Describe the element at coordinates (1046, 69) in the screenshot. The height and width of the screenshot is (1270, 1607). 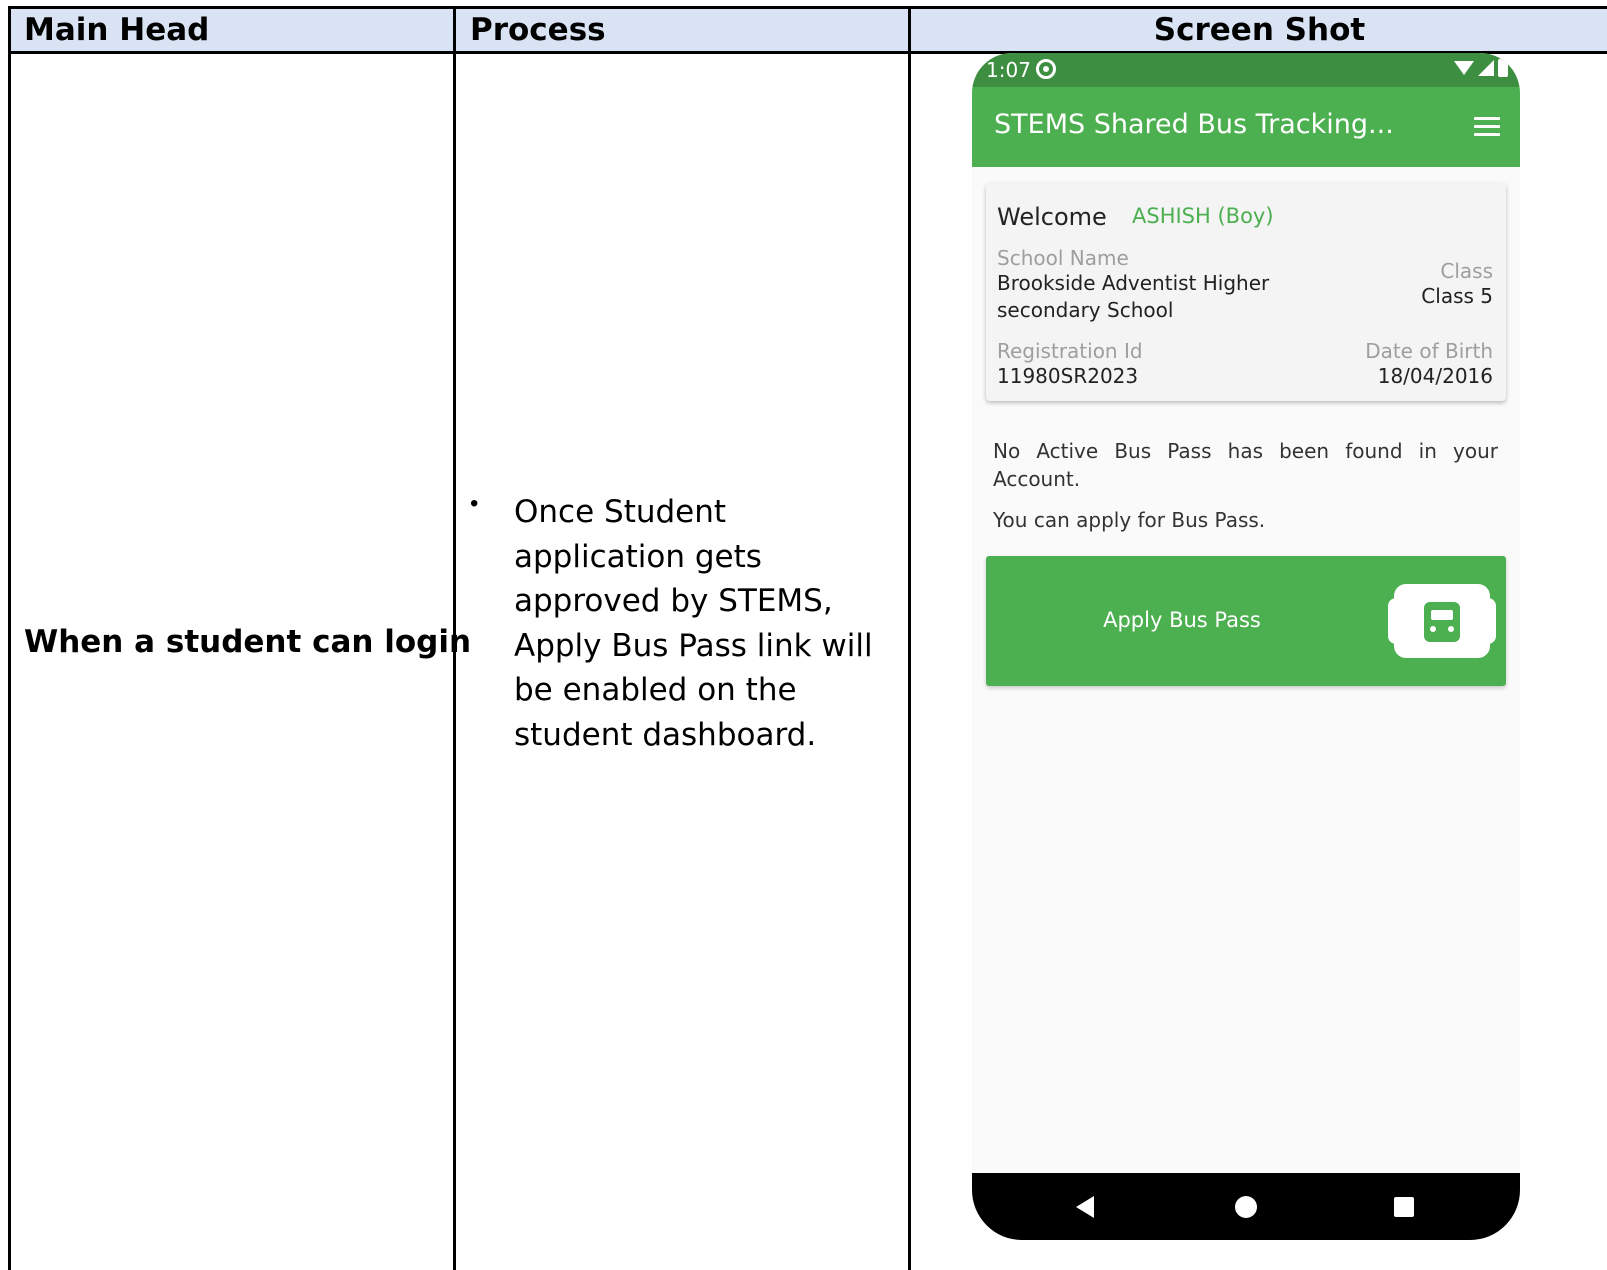
I see `notification-icon` at that location.